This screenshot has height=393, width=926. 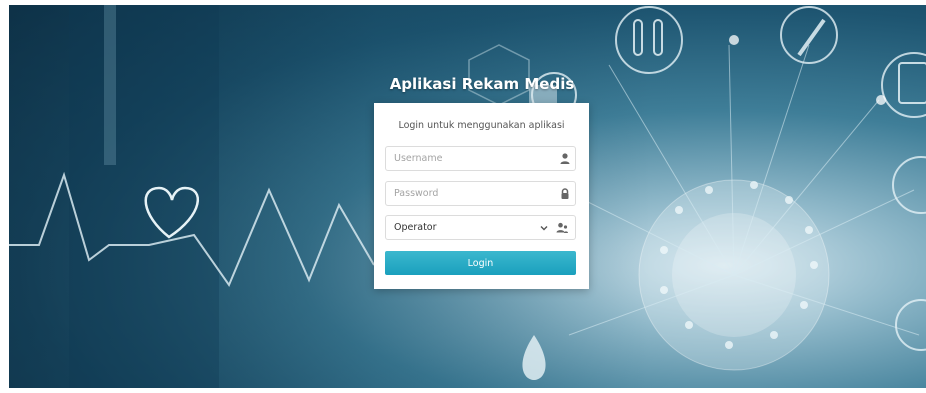 I want to click on role-select: Operator, so click(x=480, y=227).